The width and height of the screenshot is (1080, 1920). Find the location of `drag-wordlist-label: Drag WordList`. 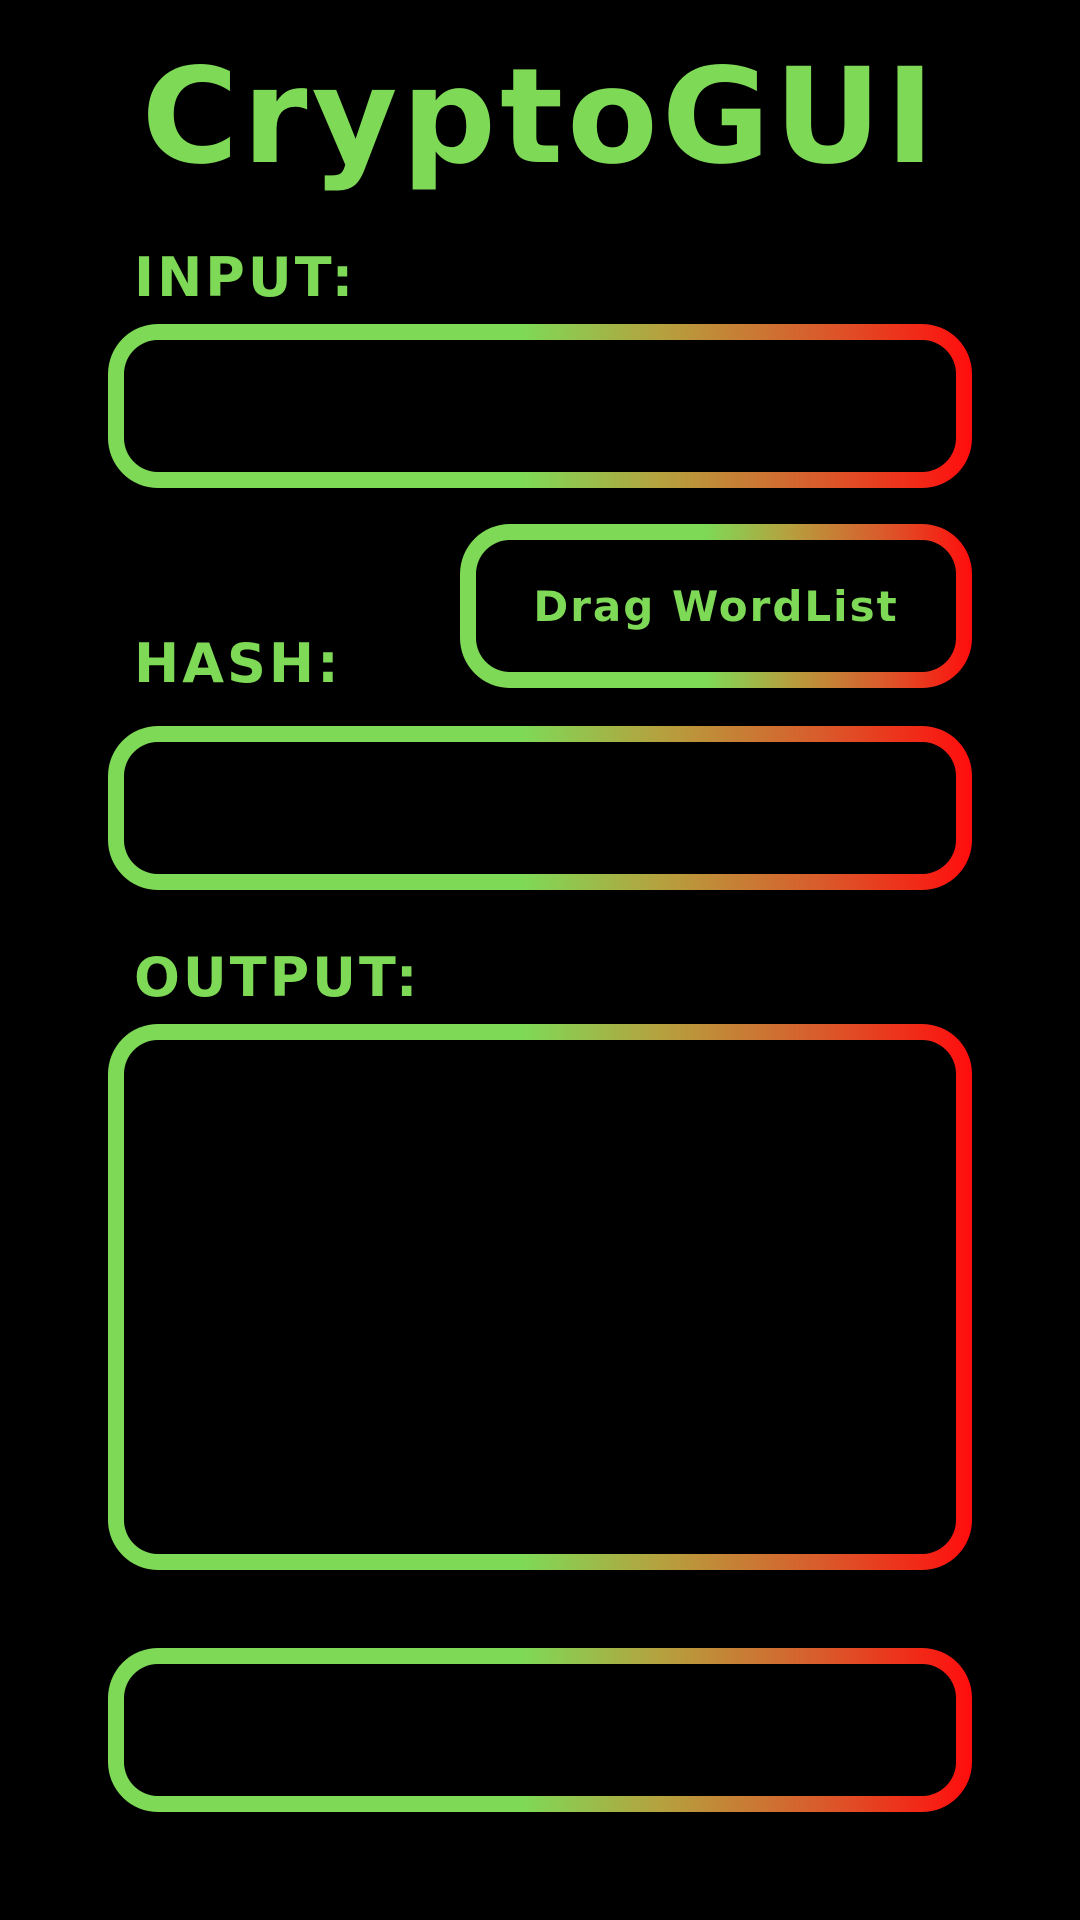

drag-wordlist-label: Drag WordList is located at coordinates (716, 606).